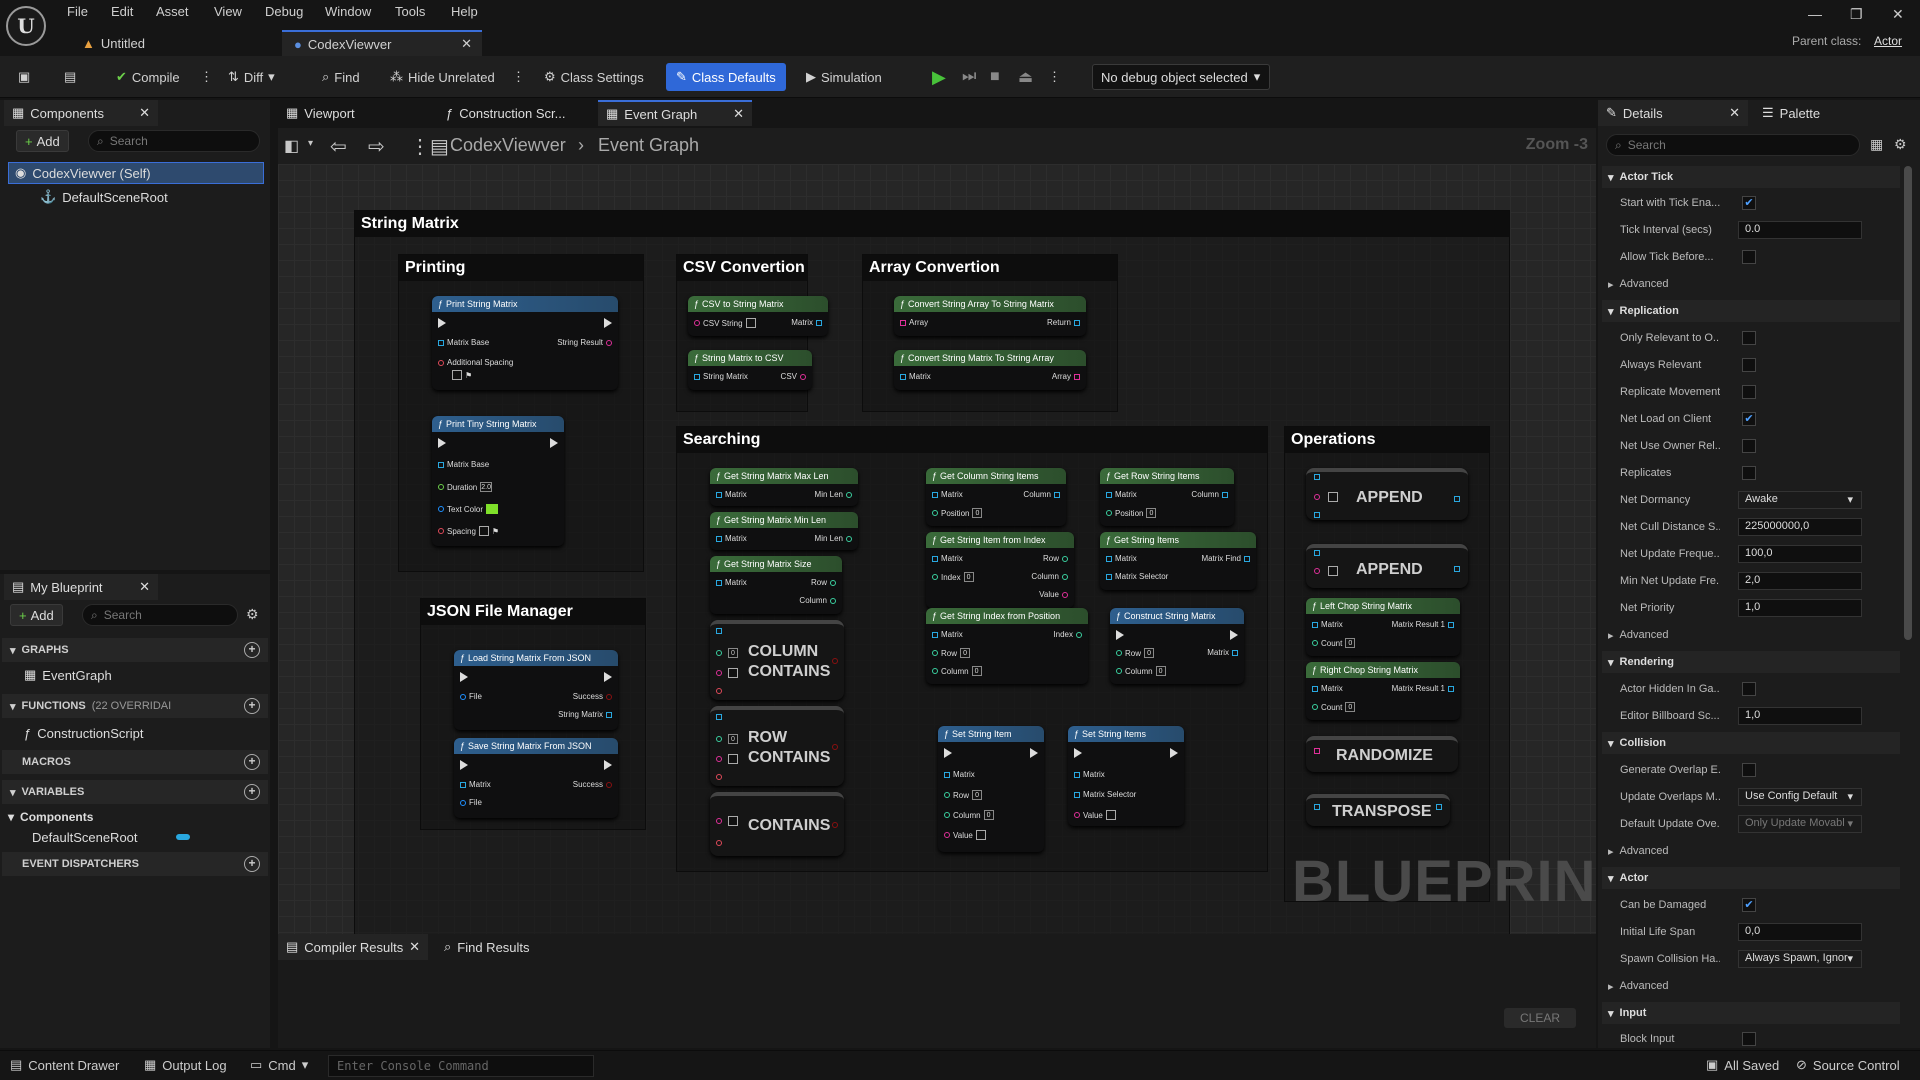  Describe the element at coordinates (341, 77) in the screenshot. I see `find-button: ⌕ Find` at that location.